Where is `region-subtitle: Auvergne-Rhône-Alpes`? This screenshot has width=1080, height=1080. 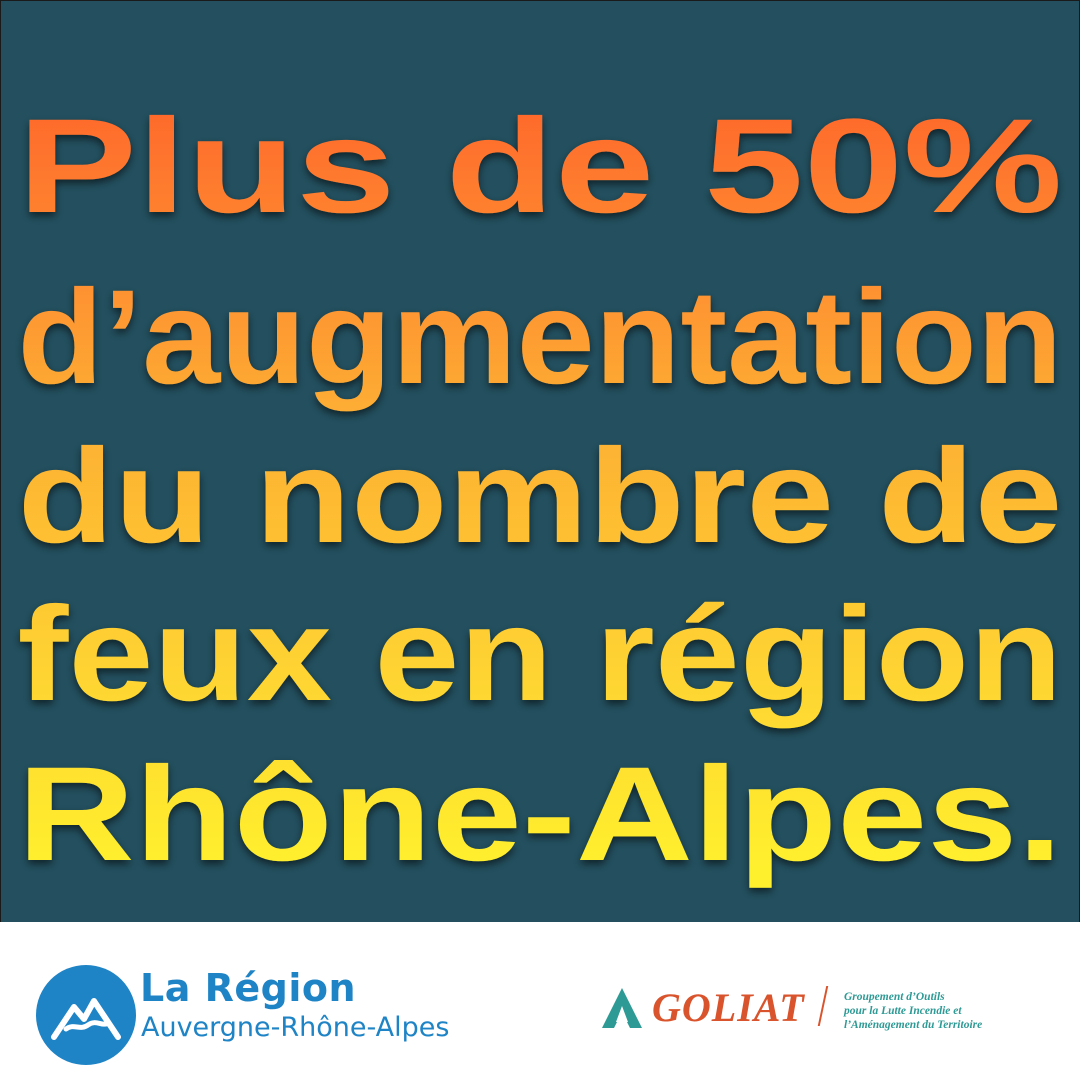
region-subtitle: Auvergne-Rhône-Alpes is located at coordinates (295, 1027).